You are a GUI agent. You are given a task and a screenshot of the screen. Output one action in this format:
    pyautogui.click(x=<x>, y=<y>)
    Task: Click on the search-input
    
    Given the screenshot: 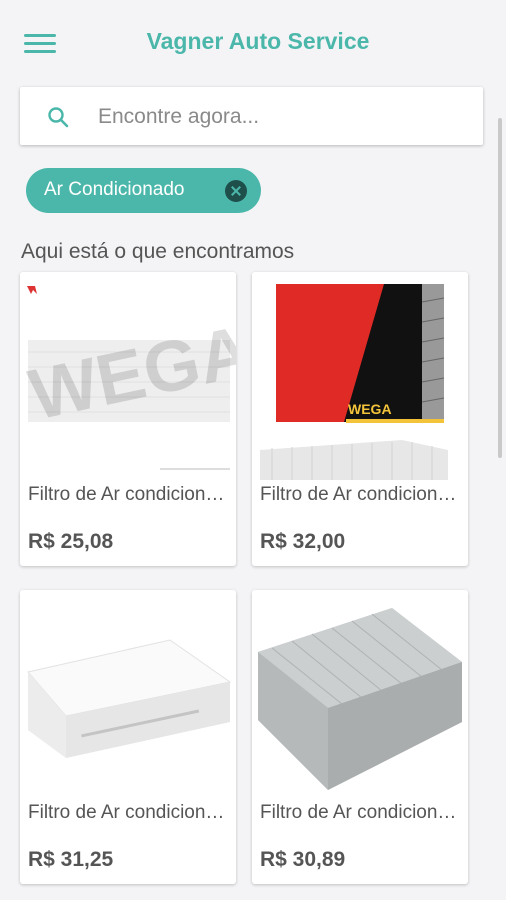 What is the action you would take?
    pyautogui.click(x=283, y=117)
    